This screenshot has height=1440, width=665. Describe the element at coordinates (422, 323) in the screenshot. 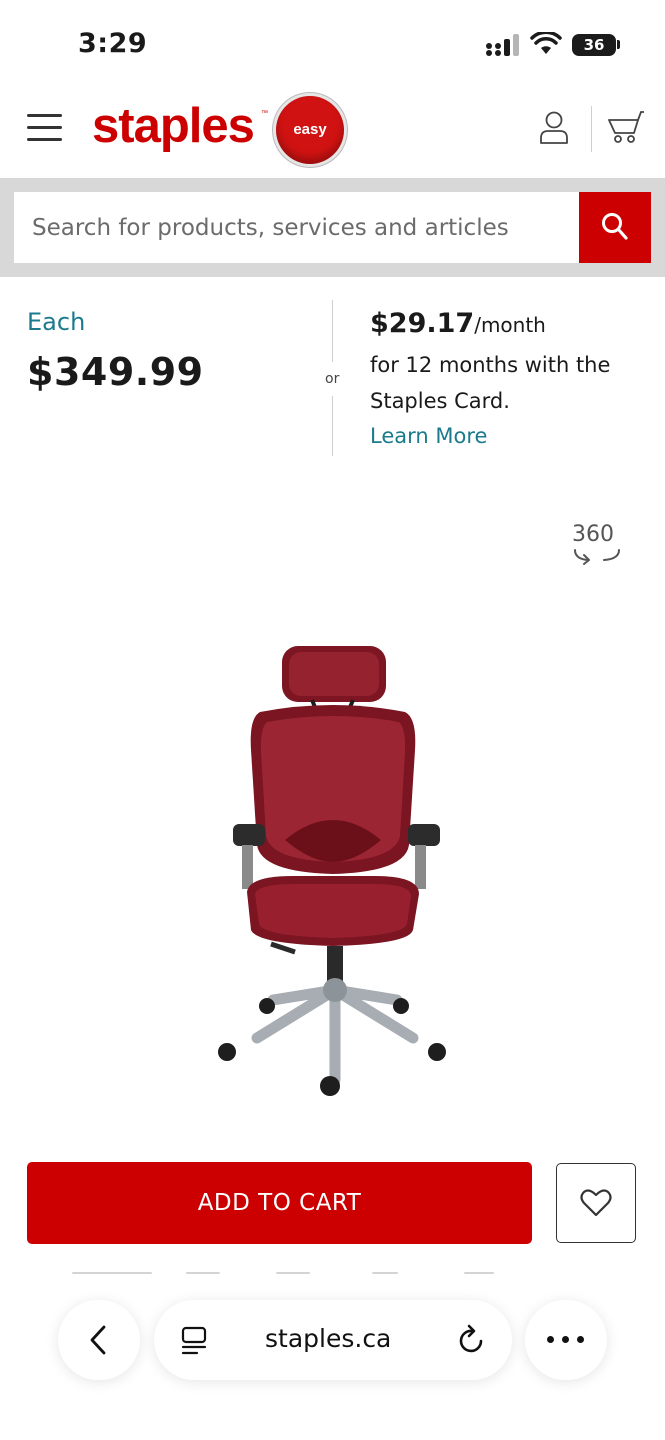

I see `monthly-amount: $29.17` at that location.